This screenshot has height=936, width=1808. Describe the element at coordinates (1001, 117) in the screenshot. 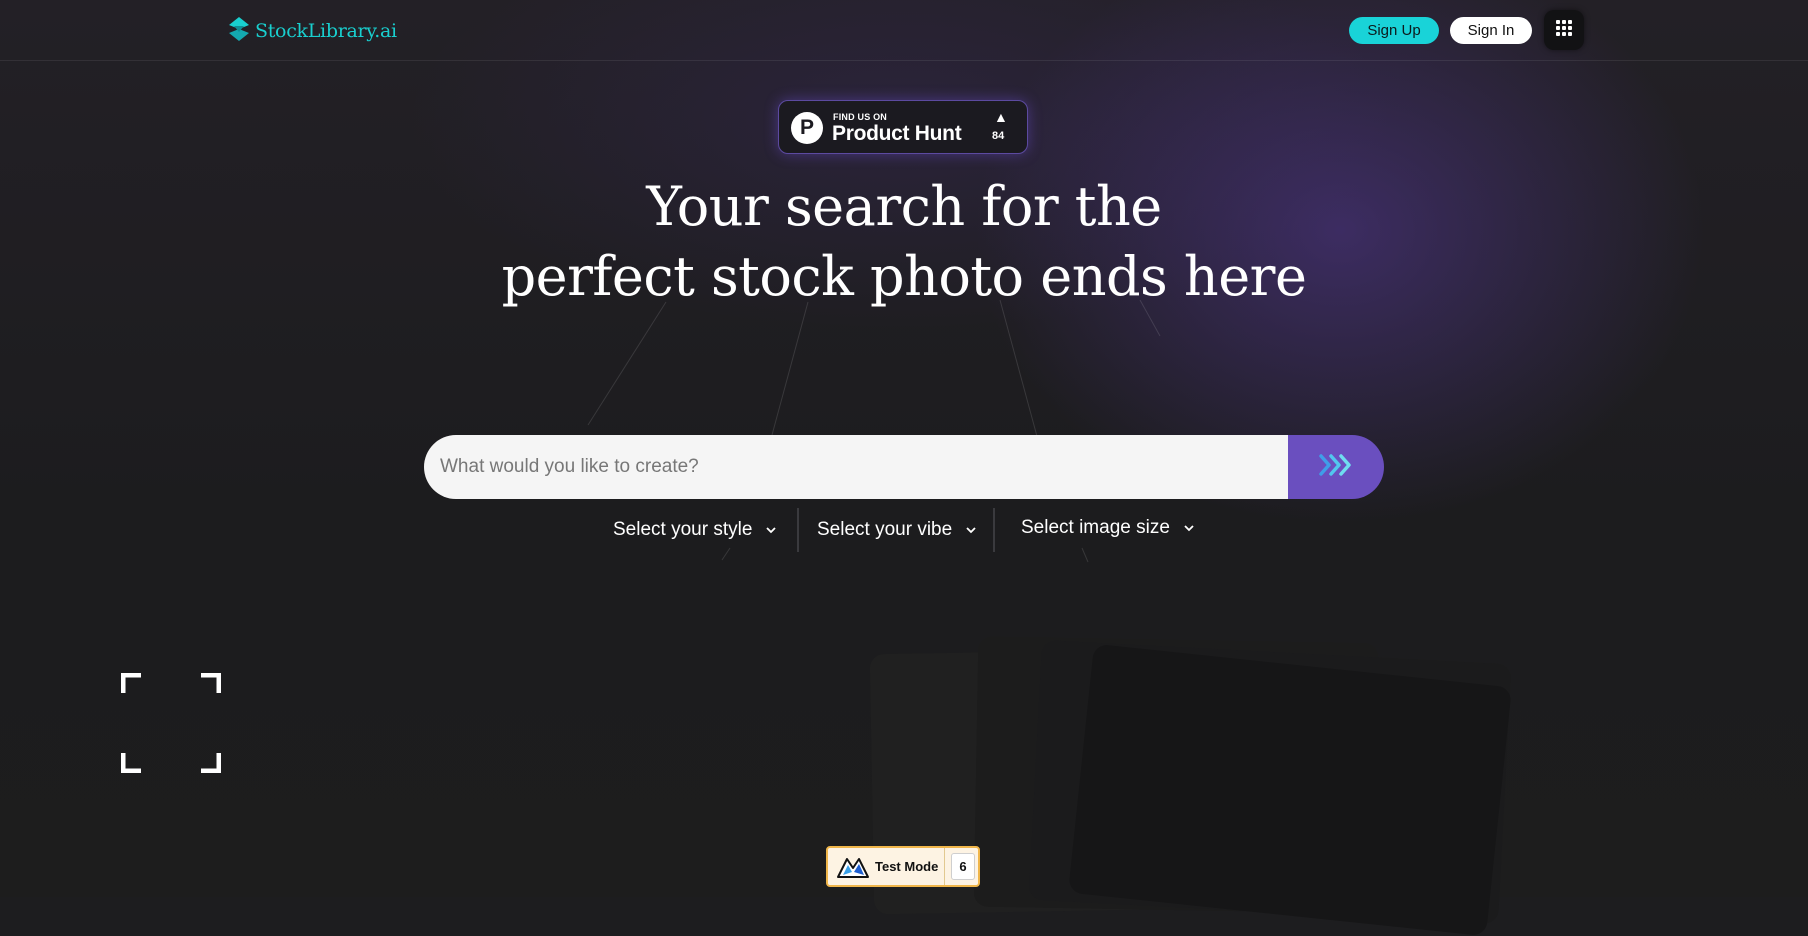

I see `upvote-arrow-icon: ▲` at that location.